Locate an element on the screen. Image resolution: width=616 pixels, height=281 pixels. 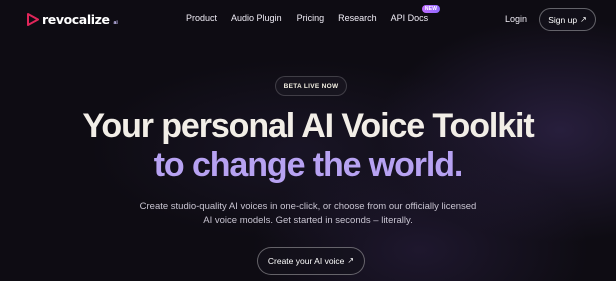
signup-button: Sign up ↗ is located at coordinates (567, 19).